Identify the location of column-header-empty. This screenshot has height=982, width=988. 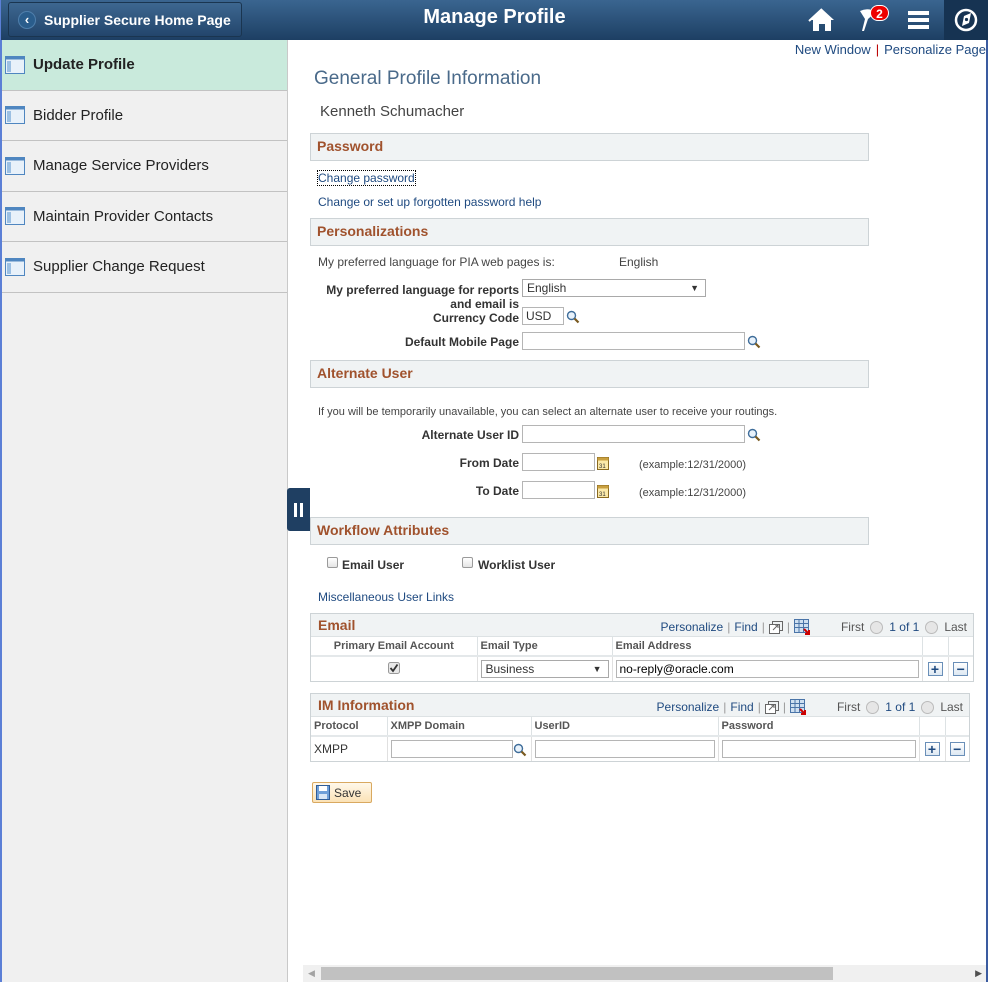
(957, 727).